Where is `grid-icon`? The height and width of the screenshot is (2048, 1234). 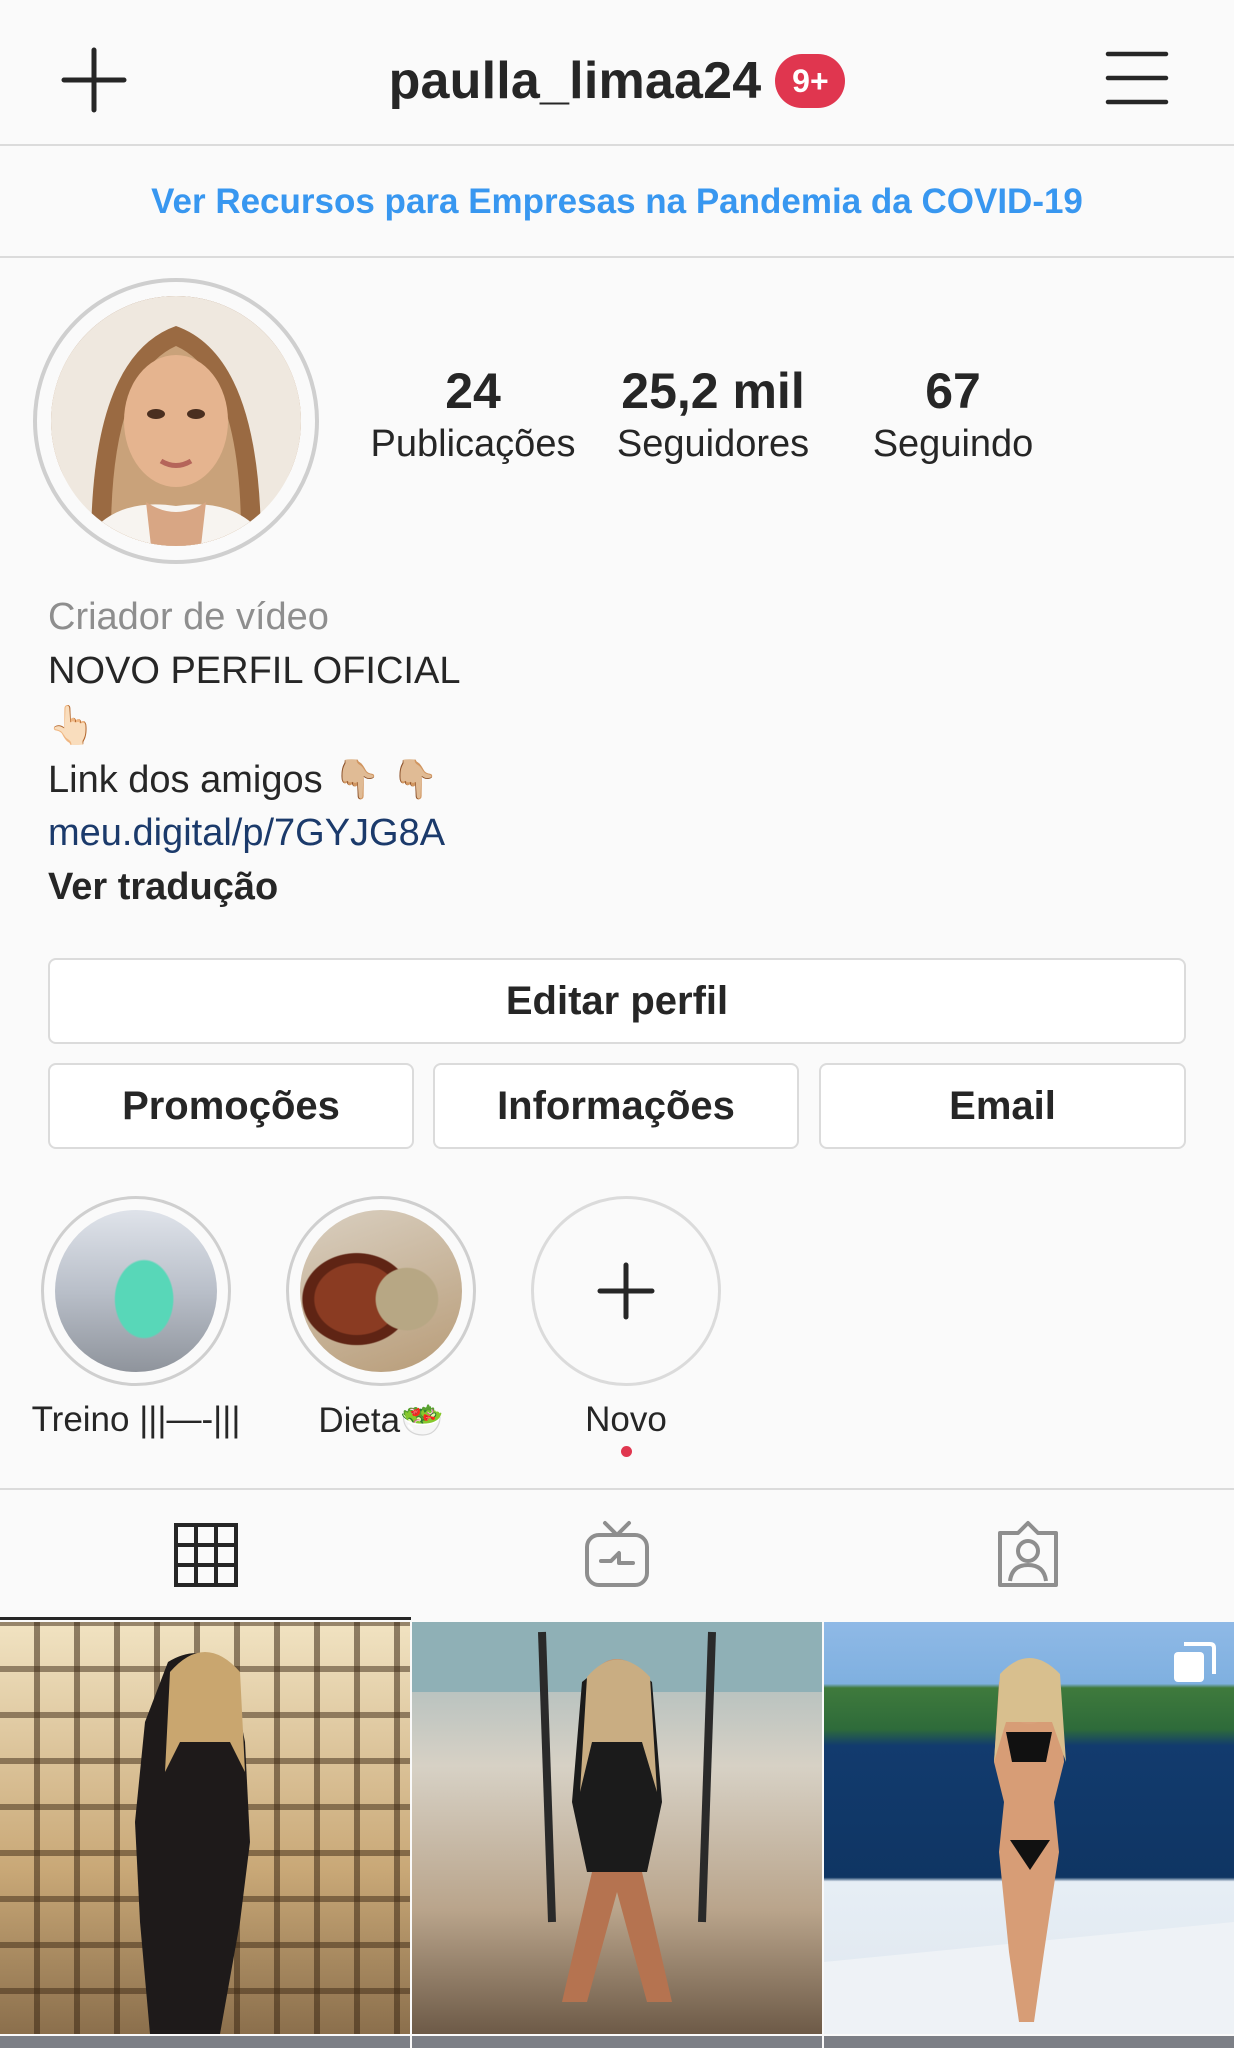 grid-icon is located at coordinates (205, 1555).